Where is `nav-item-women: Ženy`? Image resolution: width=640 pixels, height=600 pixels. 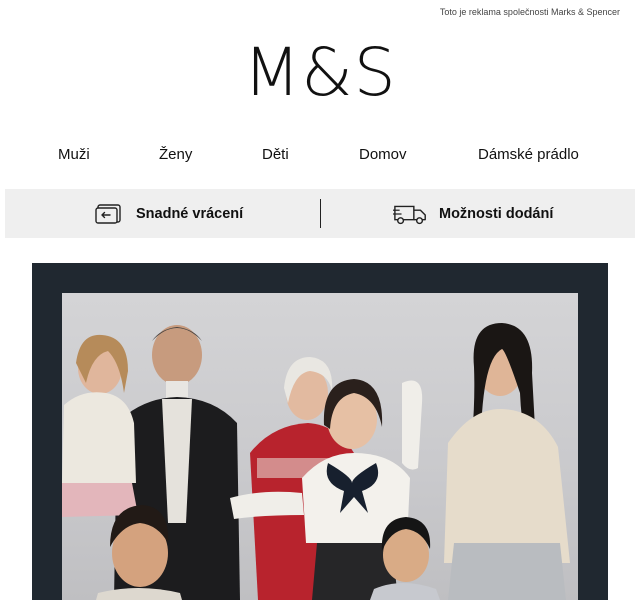 nav-item-women: Ženy is located at coordinates (175, 154).